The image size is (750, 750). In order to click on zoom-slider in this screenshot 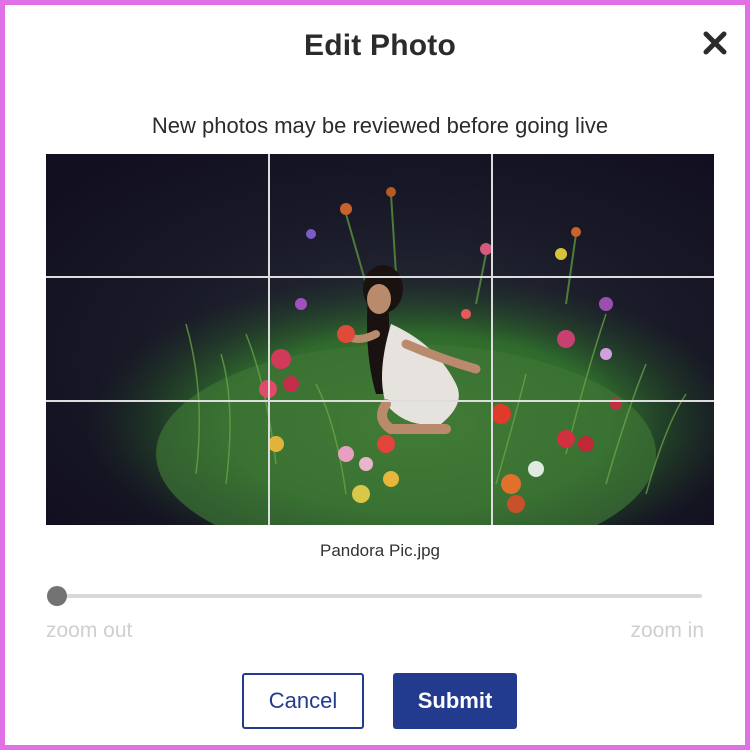, I will do `click(374, 596)`.